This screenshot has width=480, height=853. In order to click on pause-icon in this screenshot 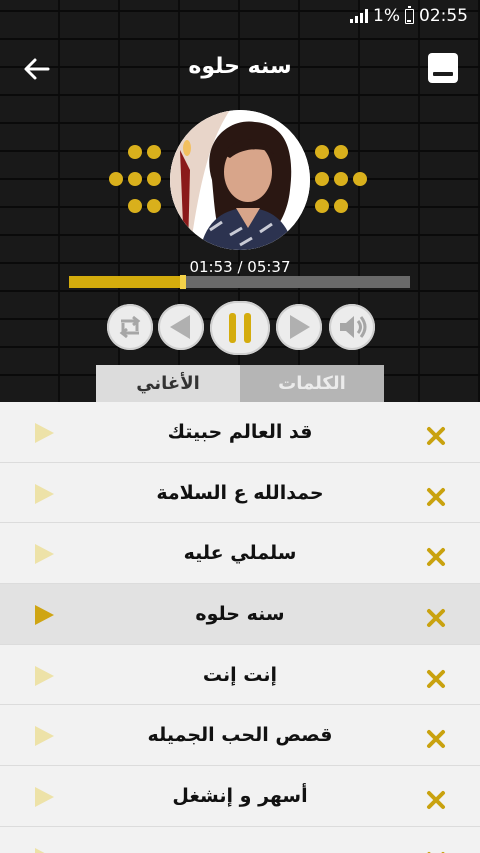, I will do `click(240, 328)`.